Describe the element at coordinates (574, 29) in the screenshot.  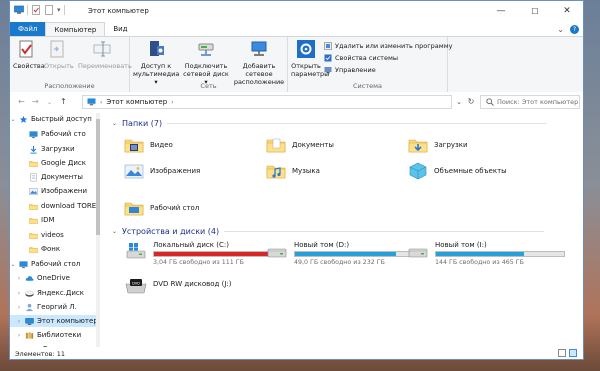
I see `help-icon: ?` at that location.